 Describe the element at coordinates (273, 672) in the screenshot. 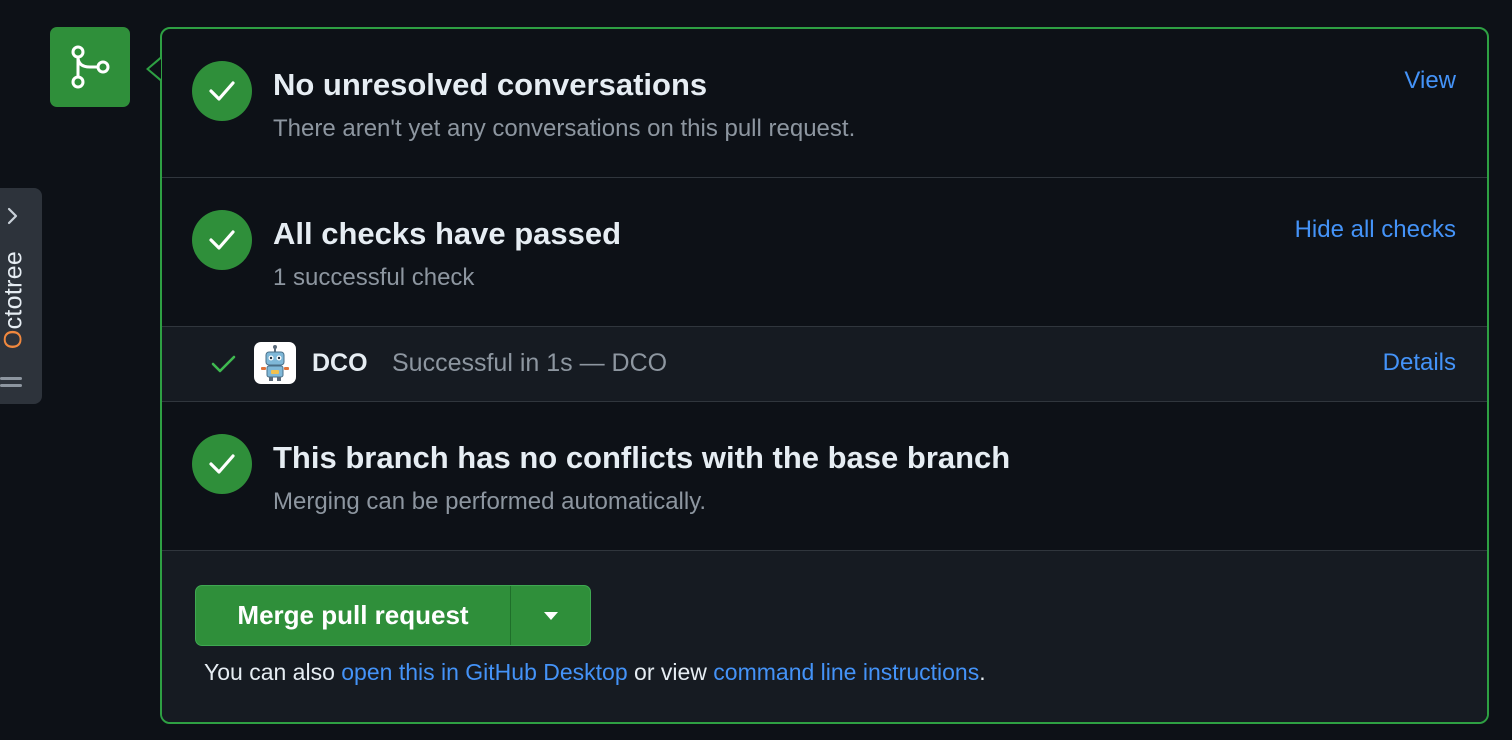

I see `footer-prefix: You can also` at that location.